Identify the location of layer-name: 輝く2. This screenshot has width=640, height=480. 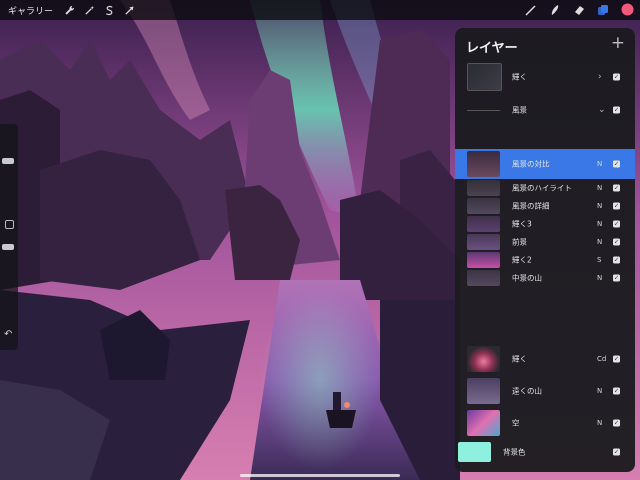
(522, 260).